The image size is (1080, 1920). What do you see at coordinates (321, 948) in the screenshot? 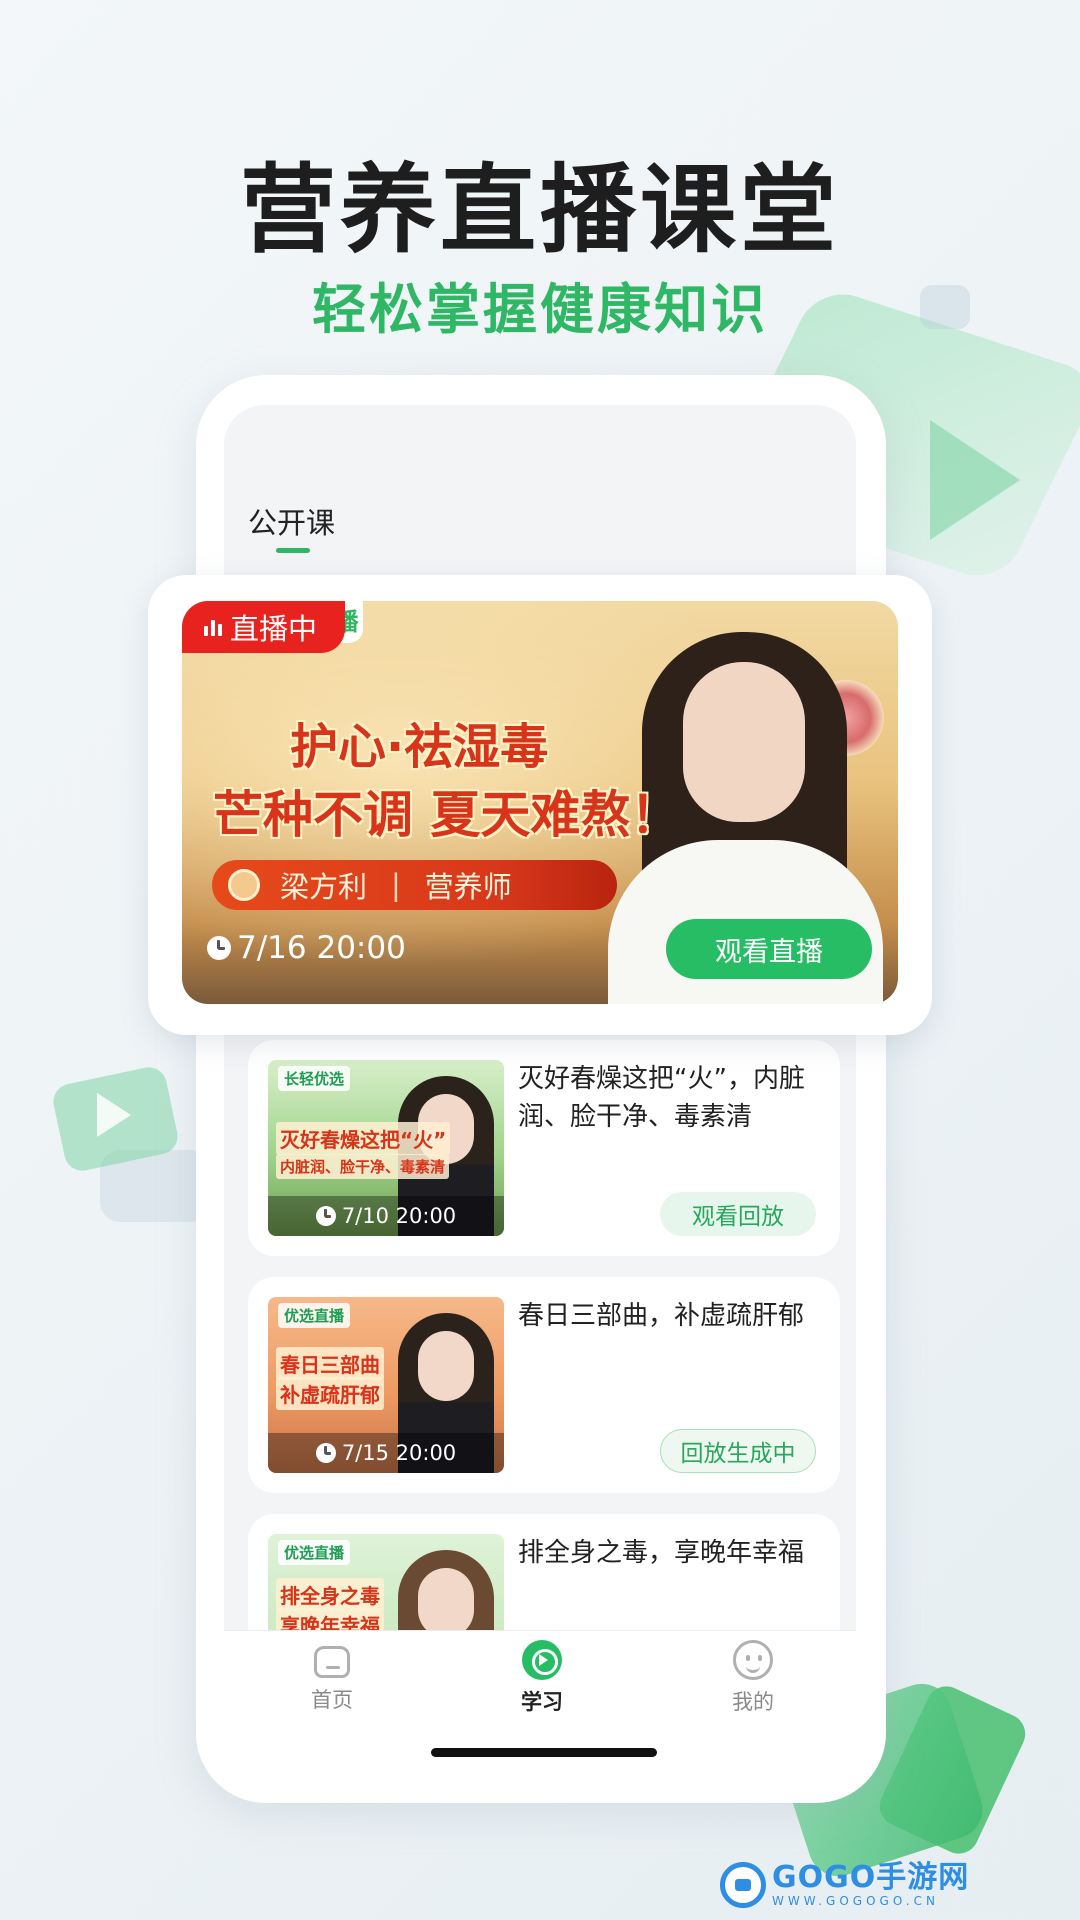
I see `live-time-text: 7/16 20:00` at bounding box center [321, 948].